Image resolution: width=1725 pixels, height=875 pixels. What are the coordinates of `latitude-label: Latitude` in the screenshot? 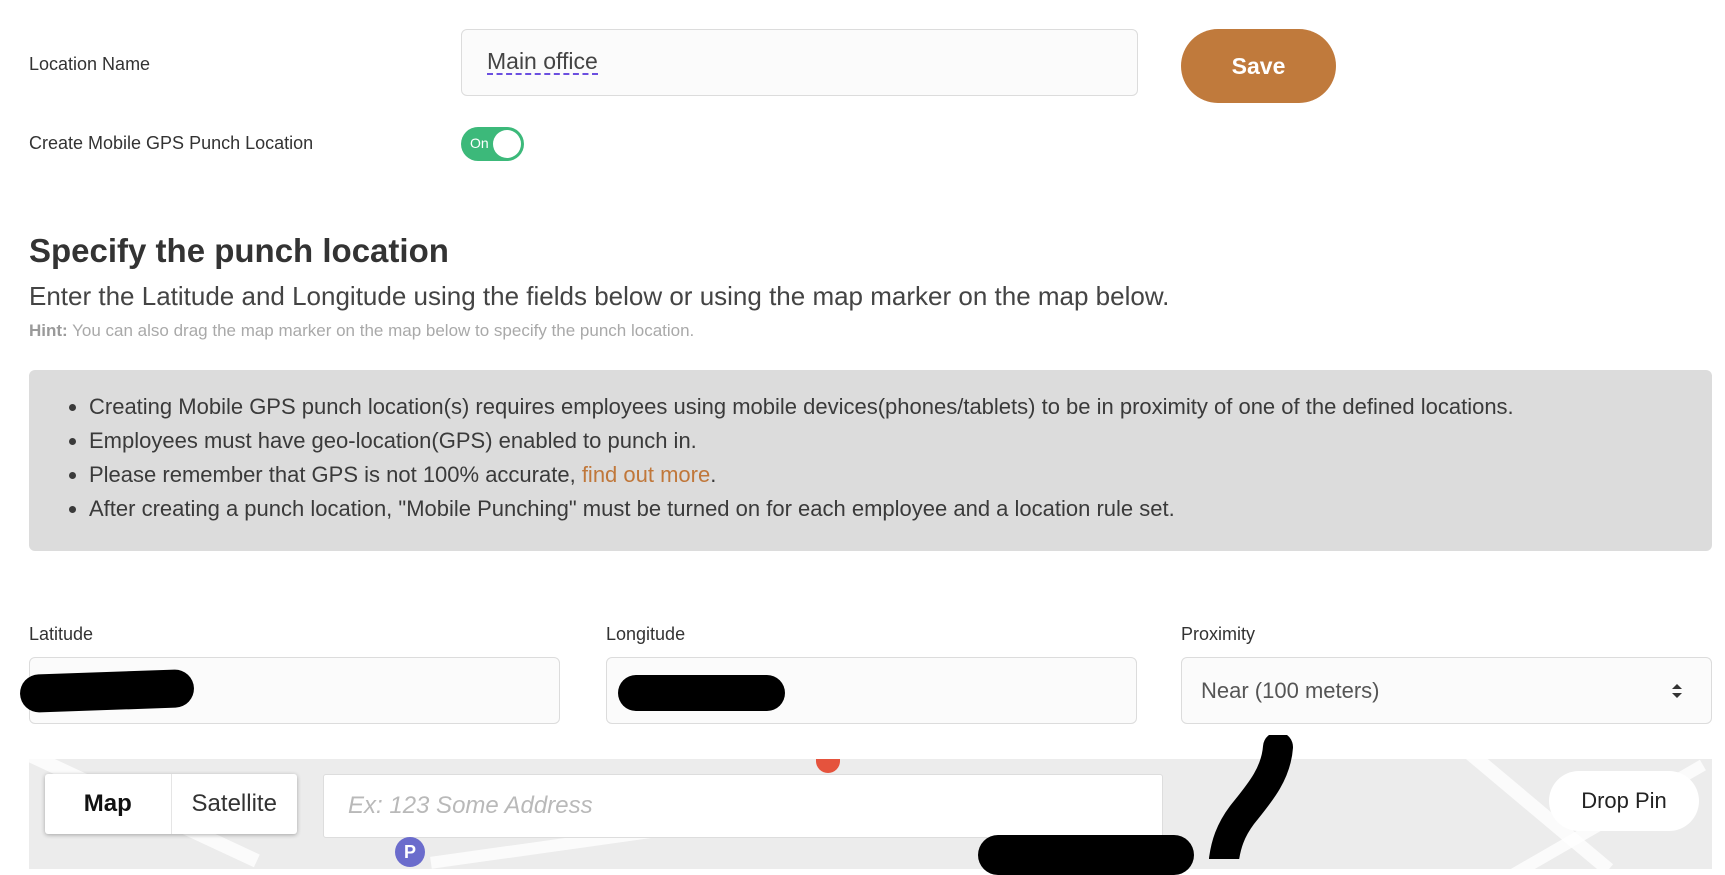 It's located at (61, 634).